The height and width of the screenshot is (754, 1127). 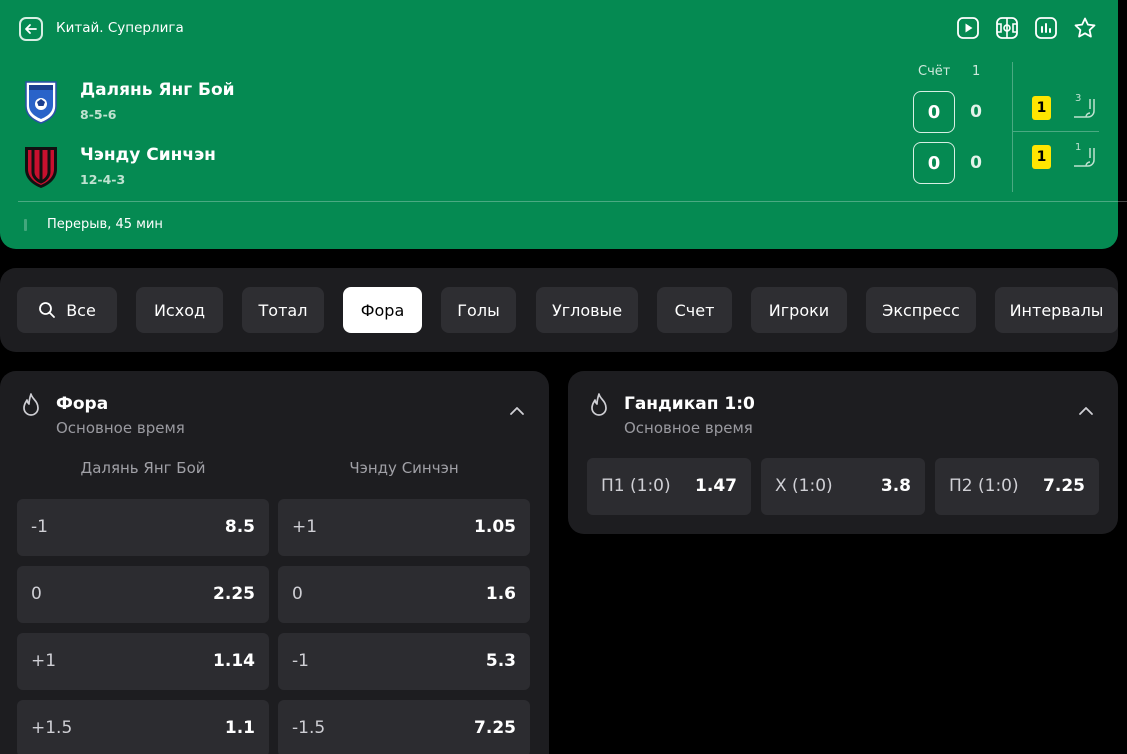 I want to click on field-icon, so click(x=1007, y=28).